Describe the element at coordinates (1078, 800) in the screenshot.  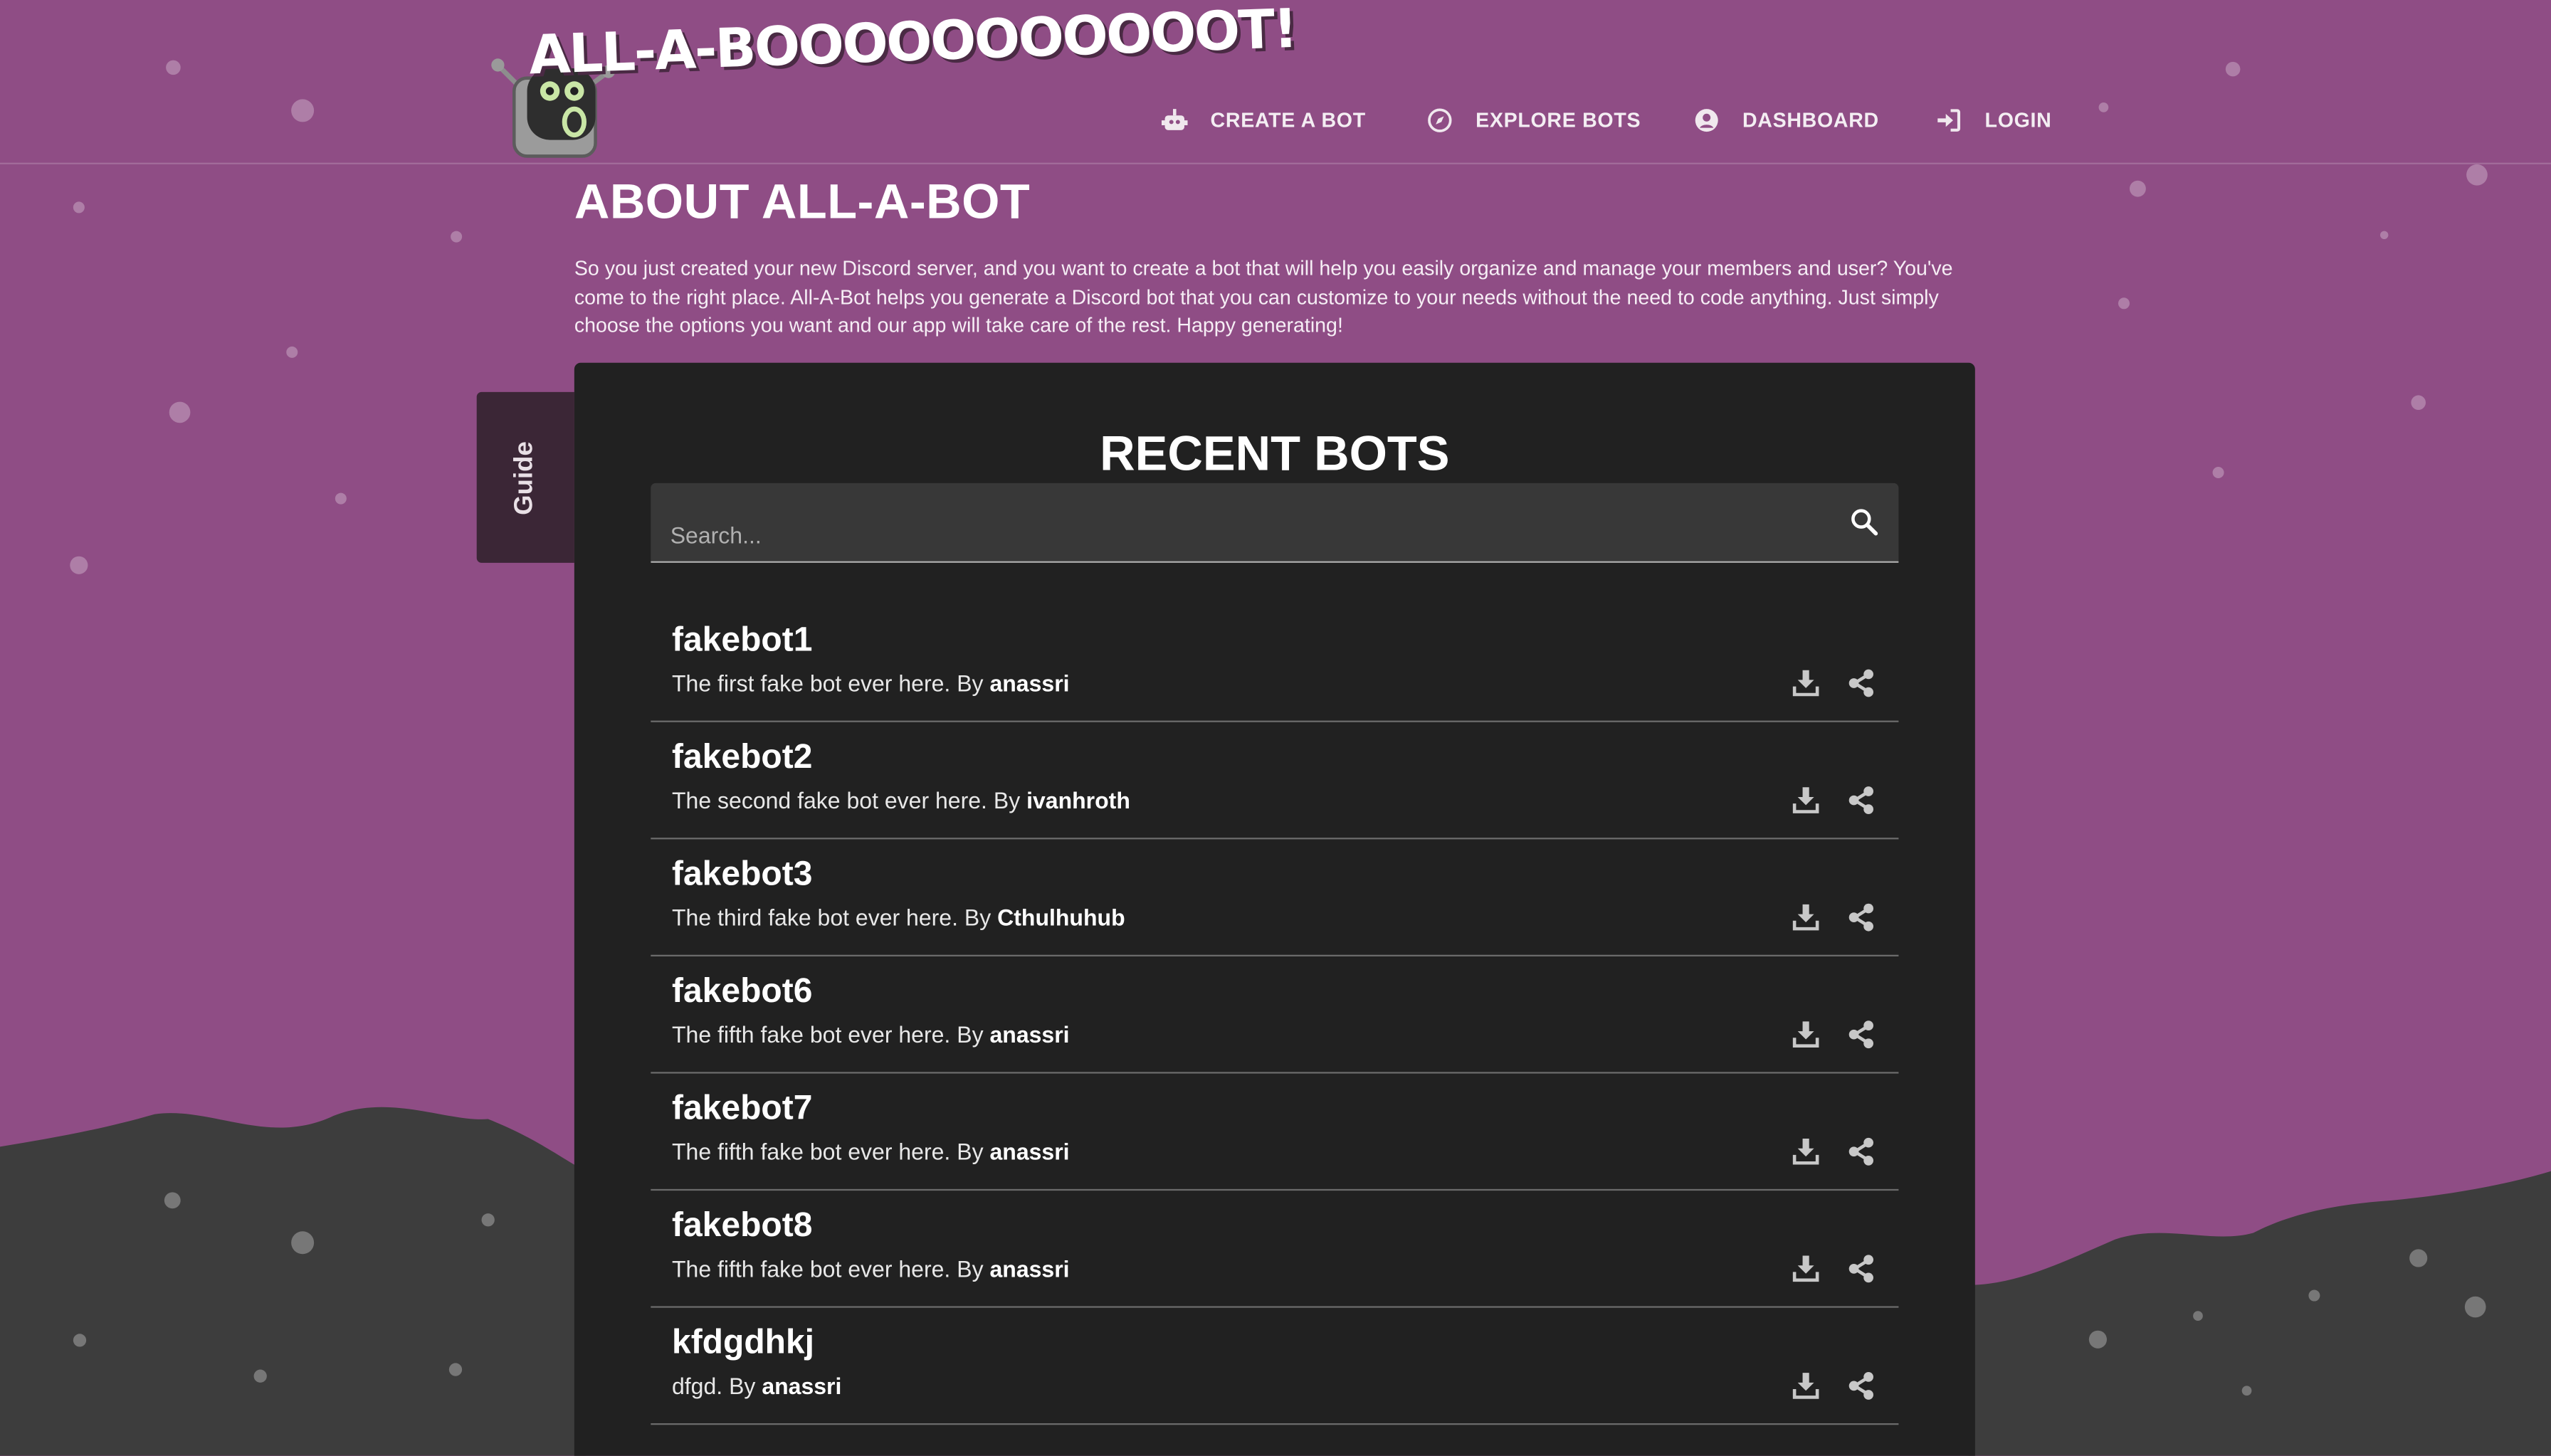
I see `bot-author: ivanhroth` at that location.